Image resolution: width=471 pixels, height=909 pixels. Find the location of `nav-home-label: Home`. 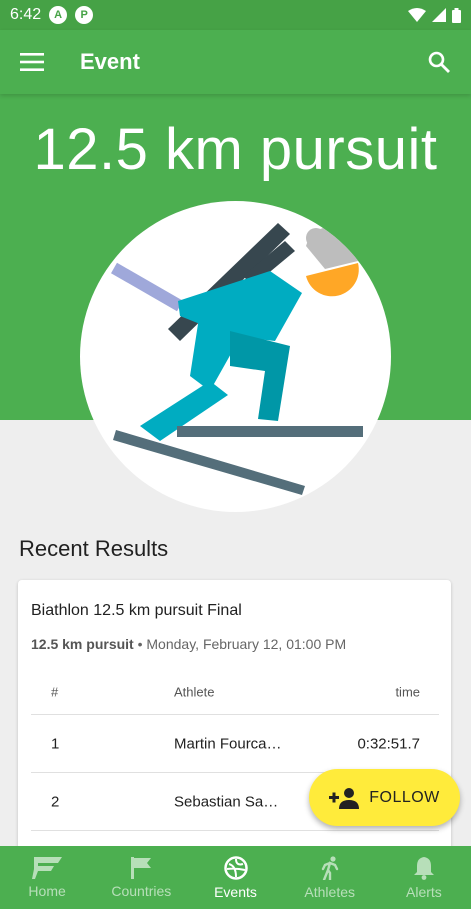

nav-home-label: Home is located at coordinates (47, 890).